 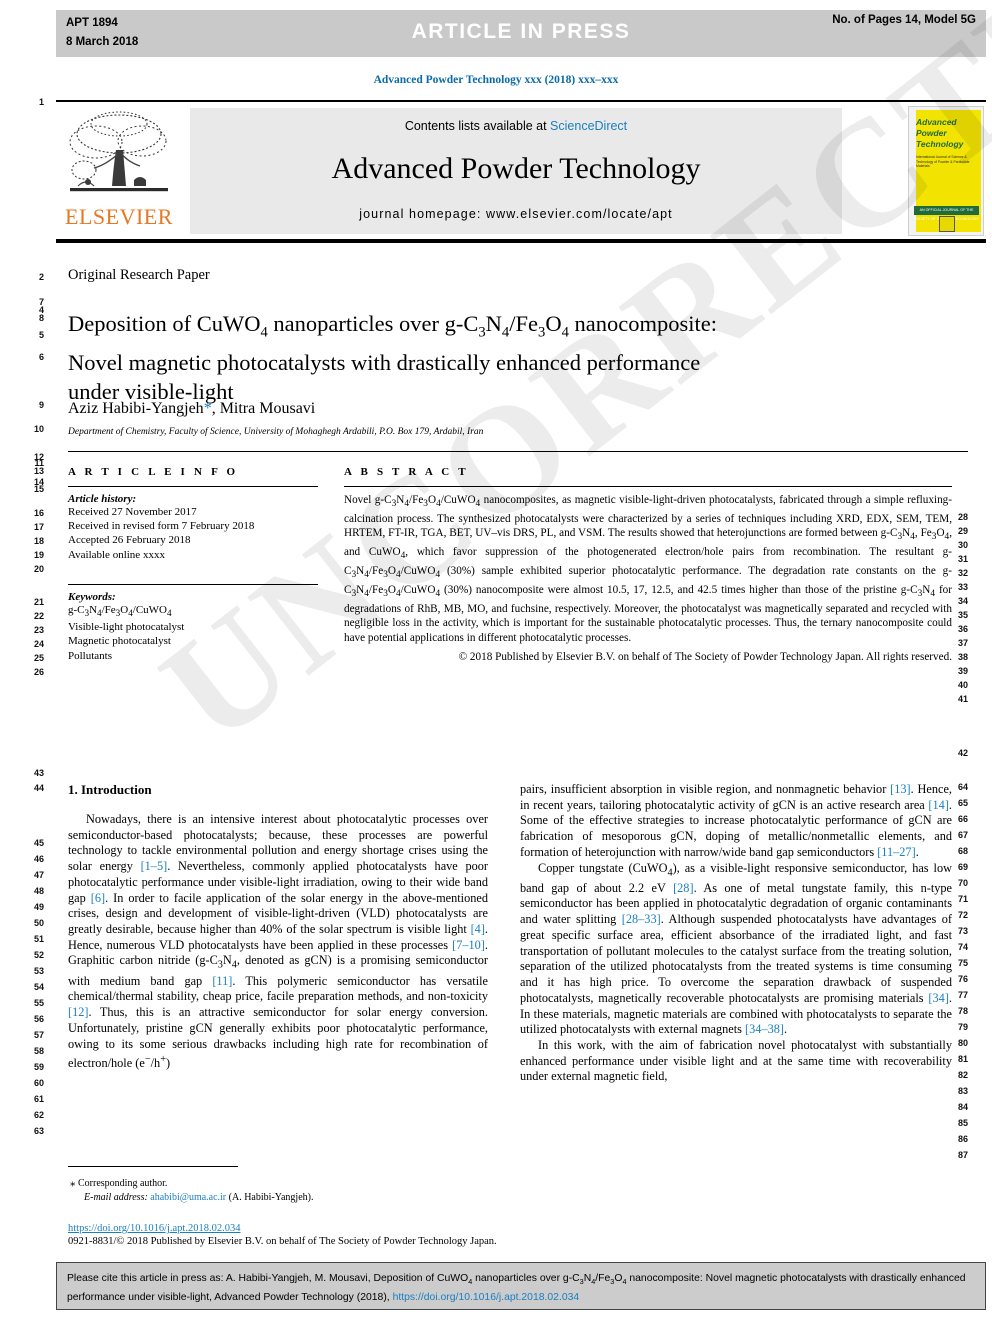 What do you see at coordinates (648, 486) in the screenshot?
I see `abstract-rule` at bounding box center [648, 486].